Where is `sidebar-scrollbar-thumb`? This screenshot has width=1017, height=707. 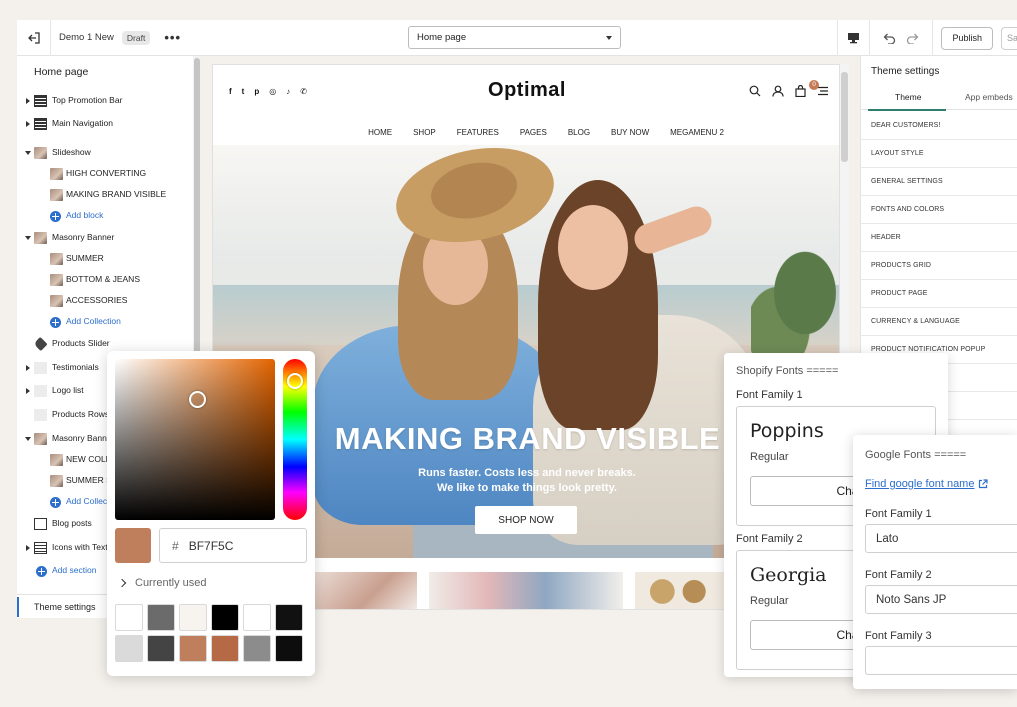 sidebar-scrollbar-thumb is located at coordinates (197, 210).